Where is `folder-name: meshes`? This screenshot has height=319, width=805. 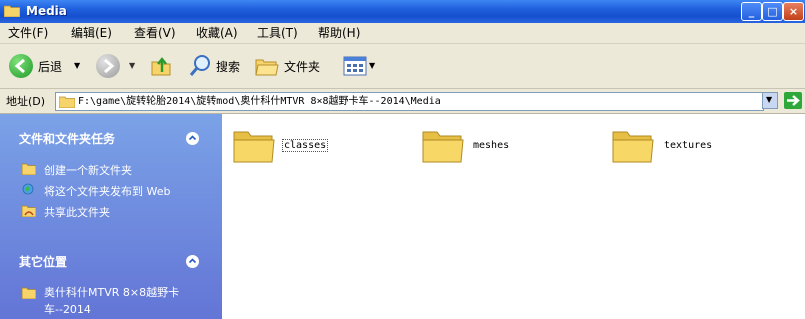
folder-name: meshes is located at coordinates (491, 145).